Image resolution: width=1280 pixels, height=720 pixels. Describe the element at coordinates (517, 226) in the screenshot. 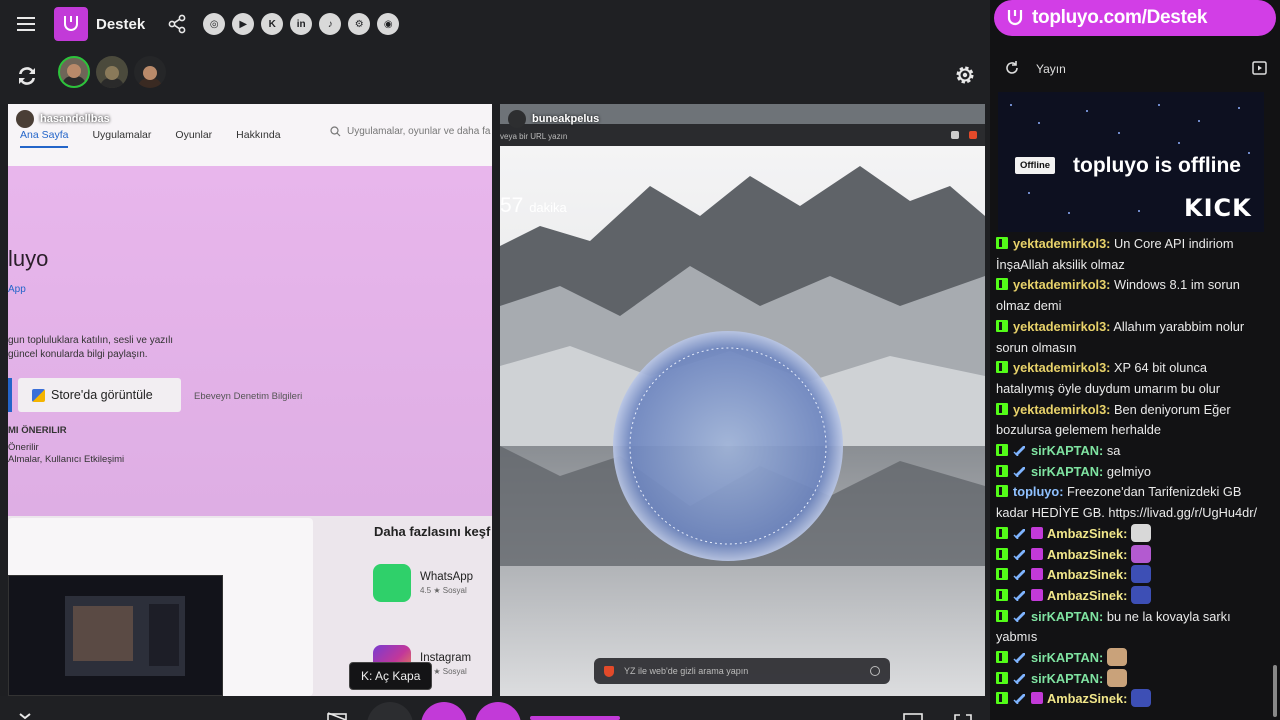

I see `earned-label: Kazanıldı` at that location.